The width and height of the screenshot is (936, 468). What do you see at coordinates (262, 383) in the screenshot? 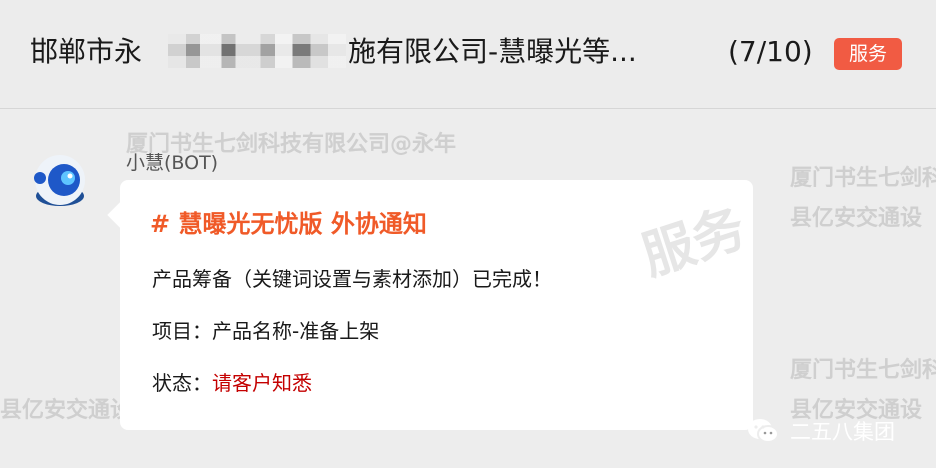
I see `status-value: 请客户知悉` at bounding box center [262, 383].